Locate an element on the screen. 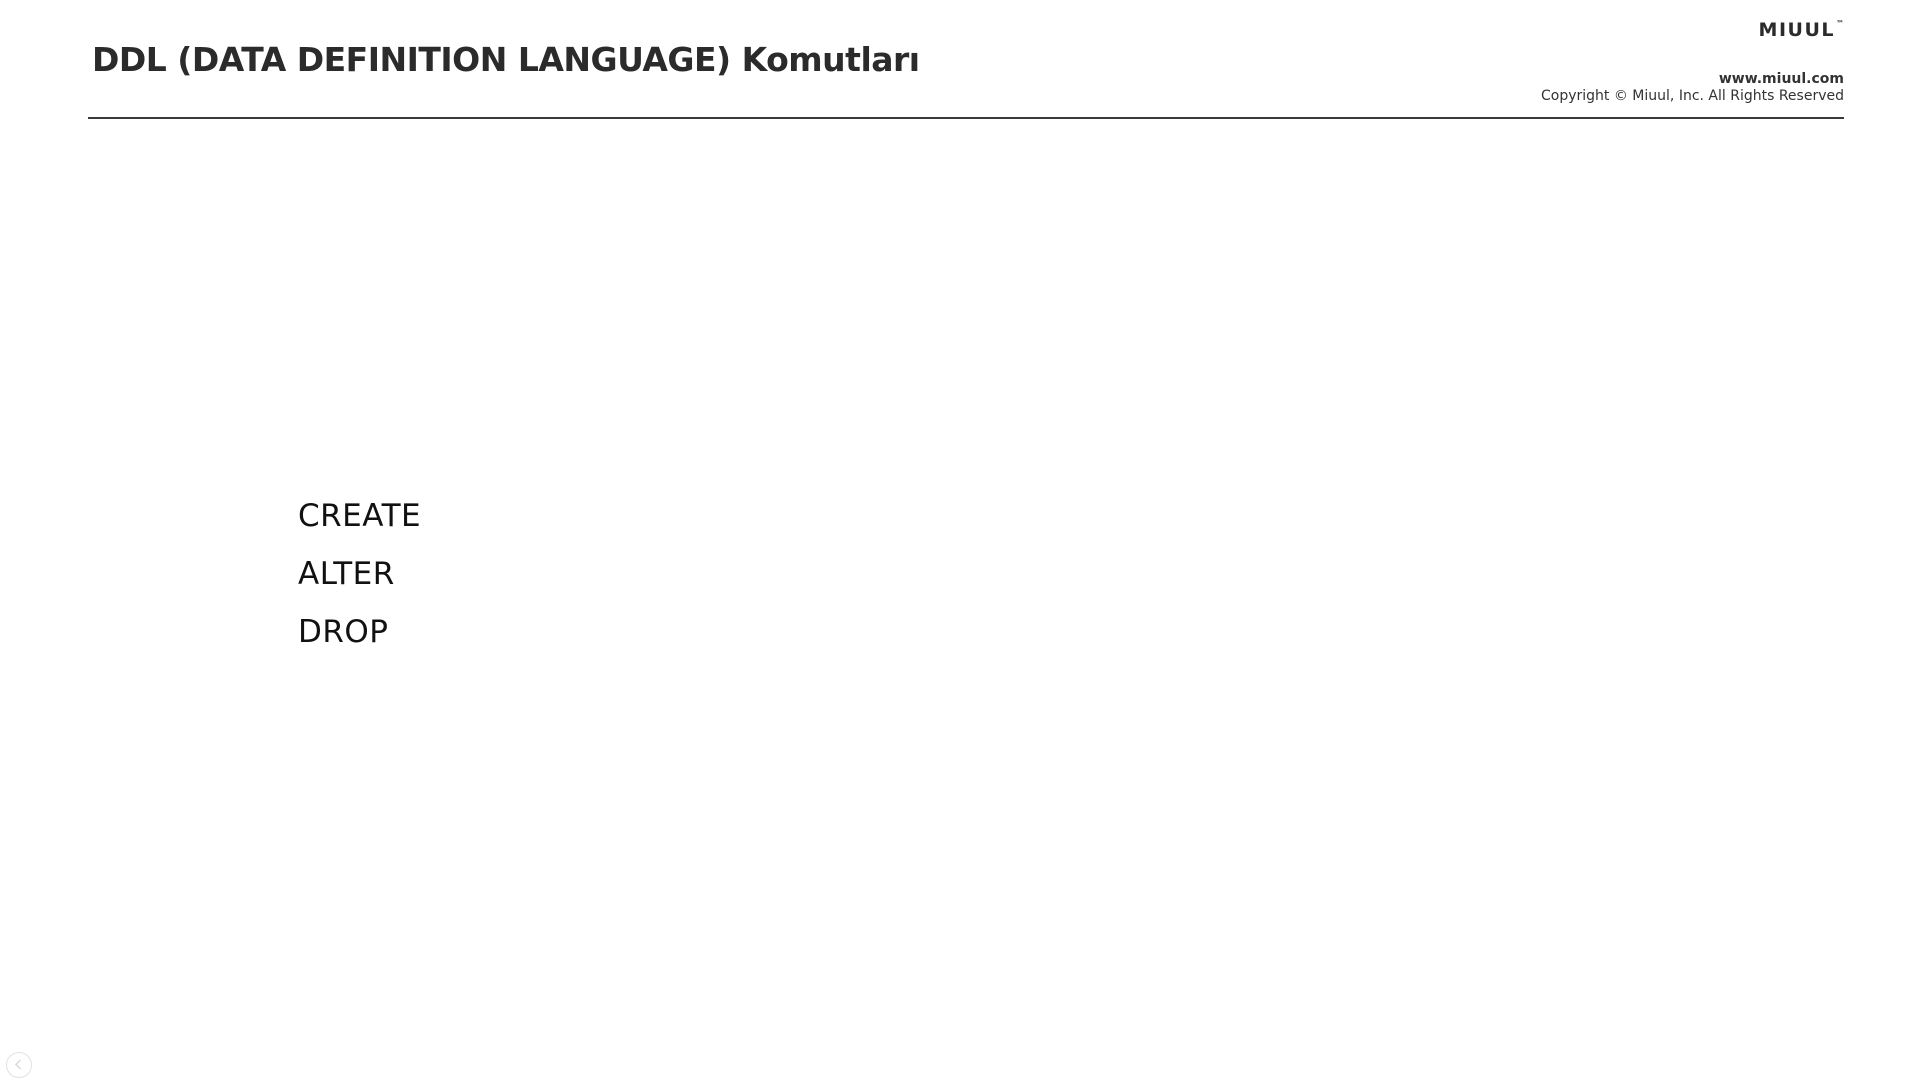 Image resolution: width=1920 pixels, height=1080 pixels. chevron-left-icon is located at coordinates (18, 1064).